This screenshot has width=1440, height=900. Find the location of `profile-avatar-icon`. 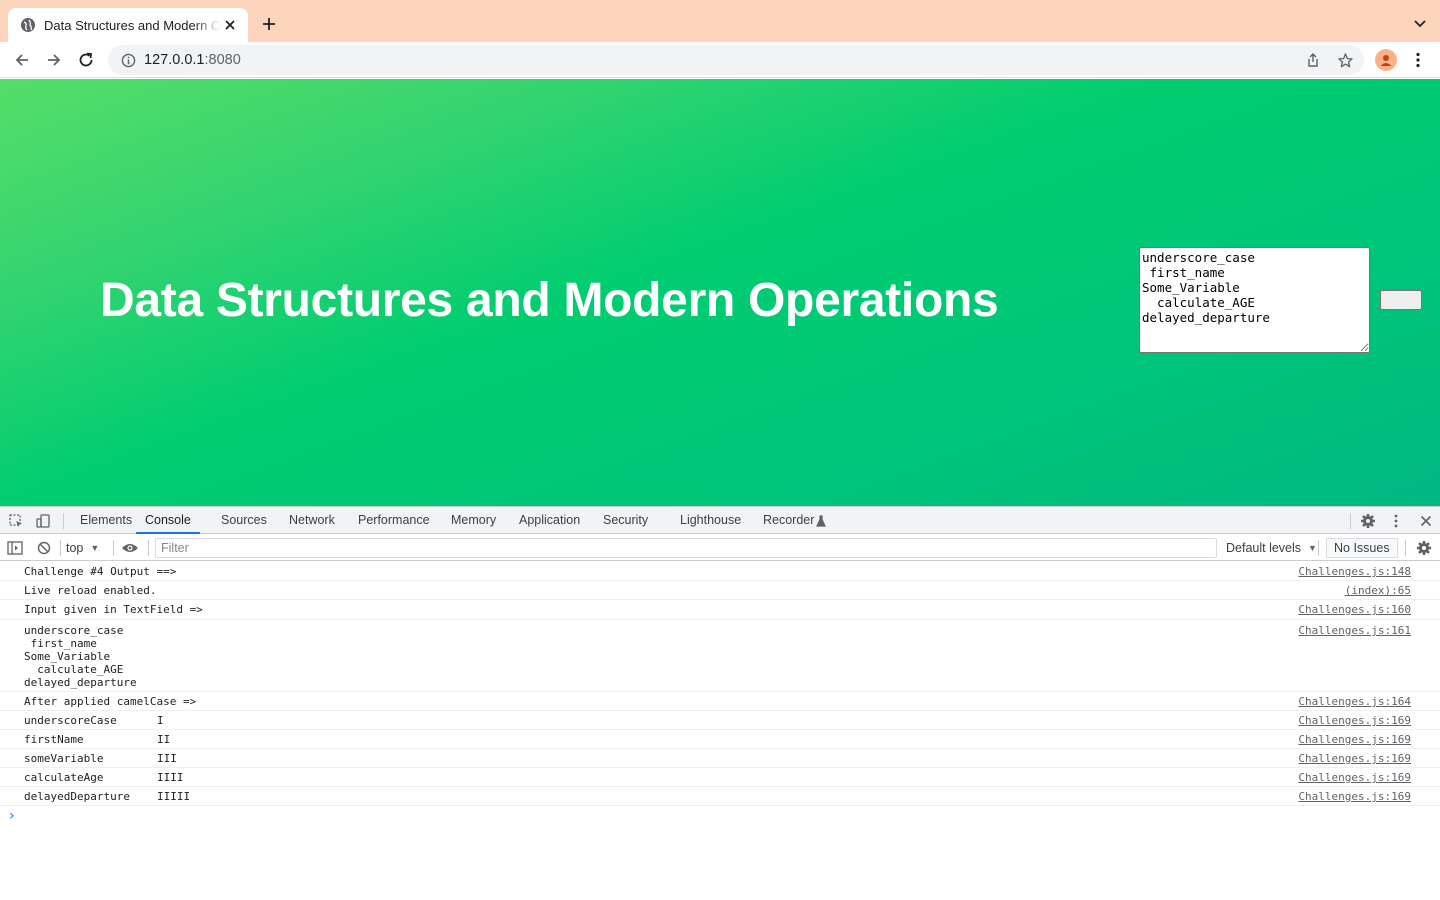

profile-avatar-icon is located at coordinates (1386, 60).